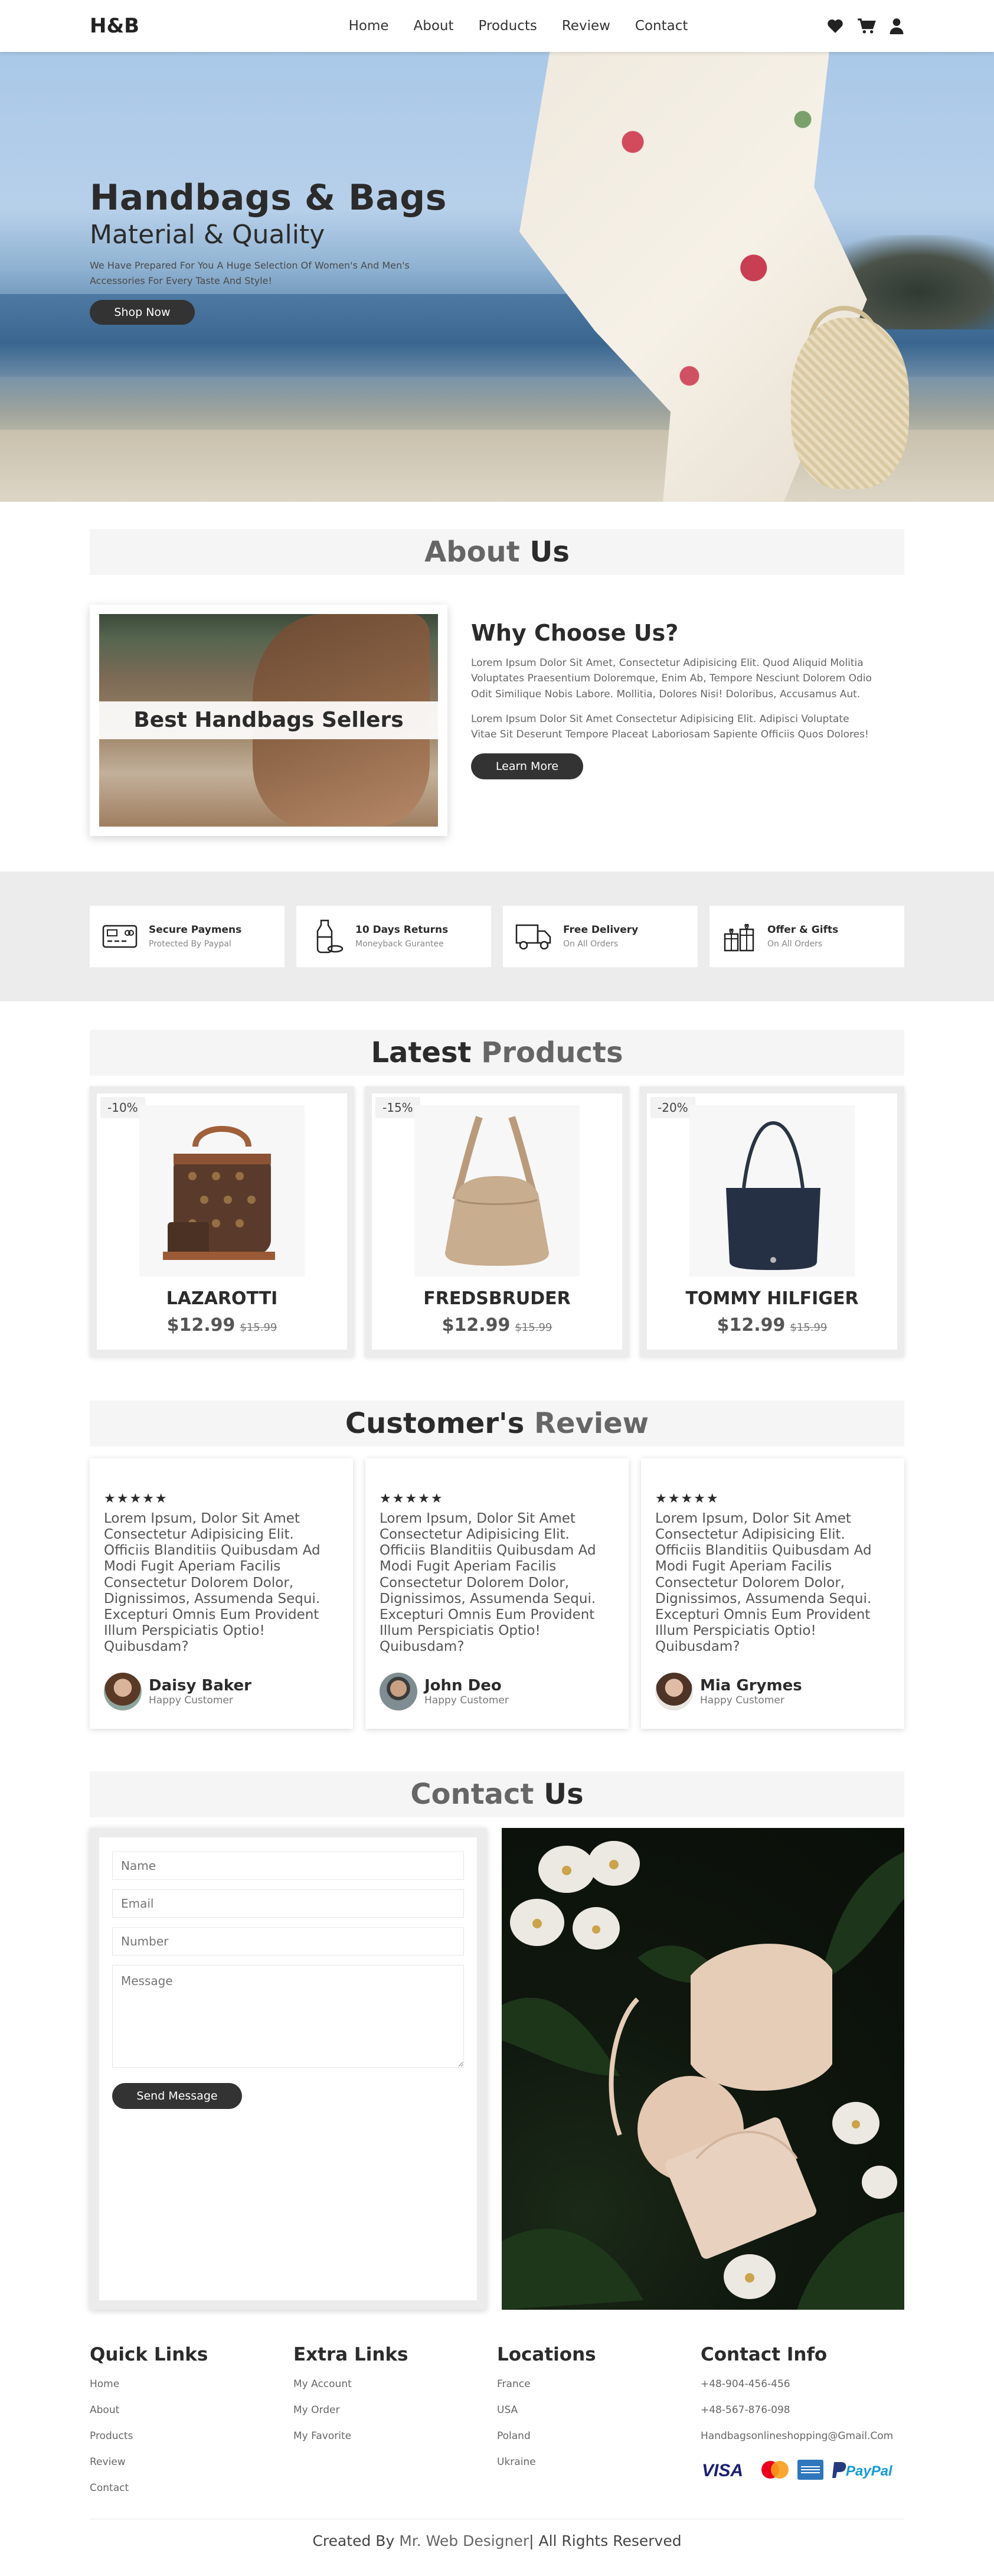 This screenshot has width=994, height=2576. What do you see at coordinates (464, 2540) in the screenshot?
I see `designer-link: Mr. Web Designer` at bounding box center [464, 2540].